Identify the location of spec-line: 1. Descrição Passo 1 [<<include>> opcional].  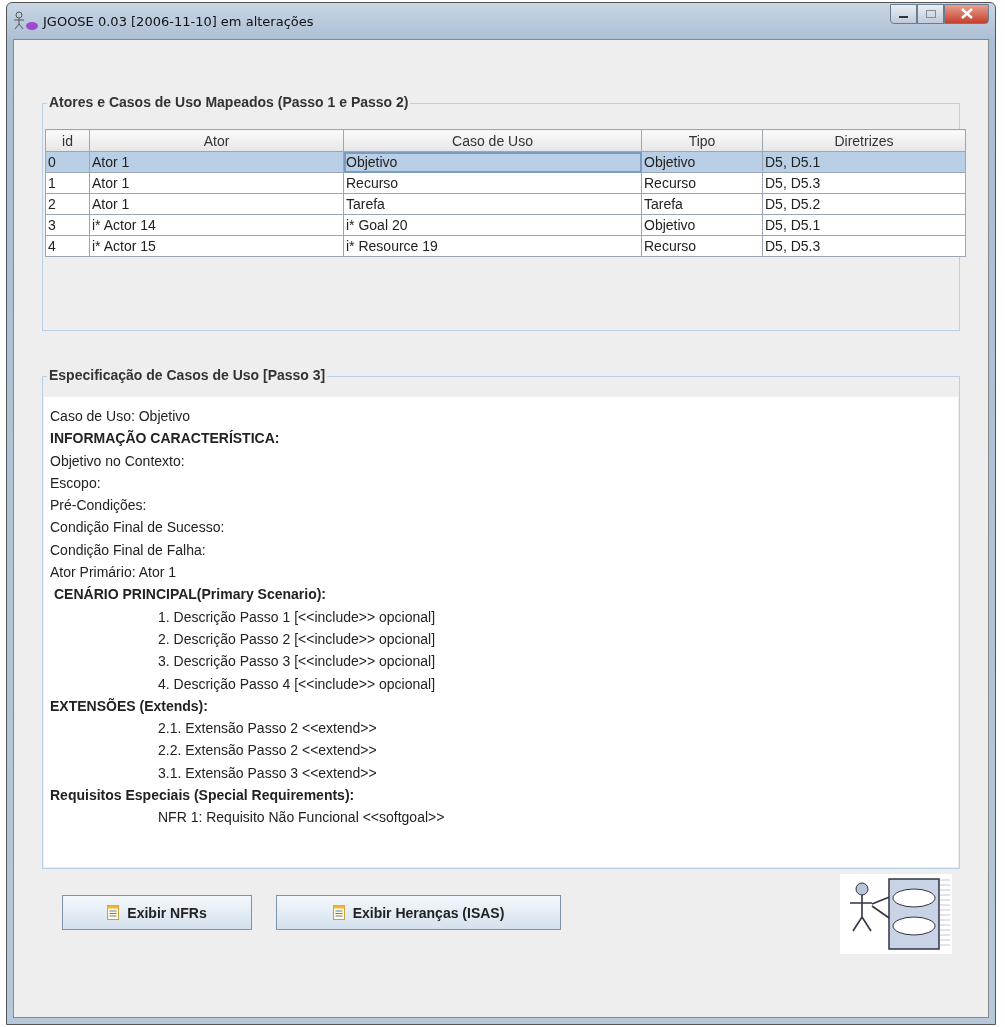
(296, 617).